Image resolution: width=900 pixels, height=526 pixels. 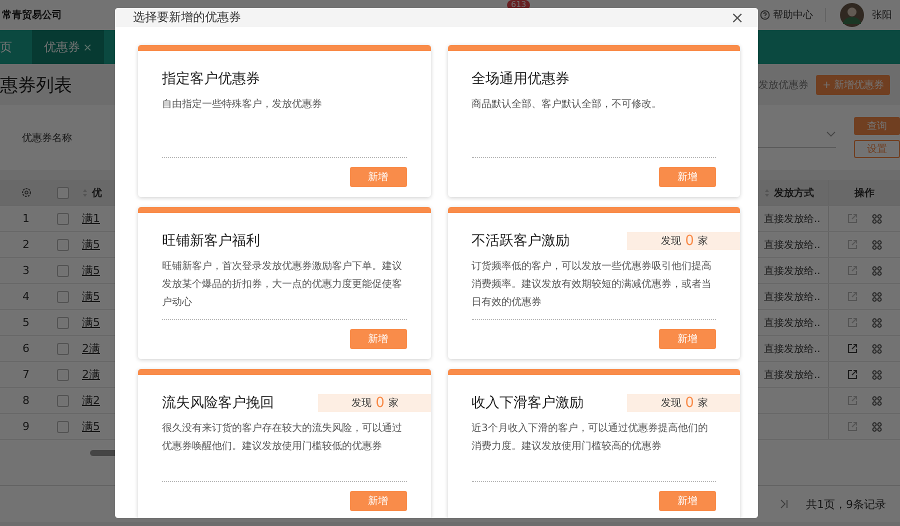 What do you see at coordinates (91, 400) in the screenshot?
I see `coupon-link: 满2` at bounding box center [91, 400].